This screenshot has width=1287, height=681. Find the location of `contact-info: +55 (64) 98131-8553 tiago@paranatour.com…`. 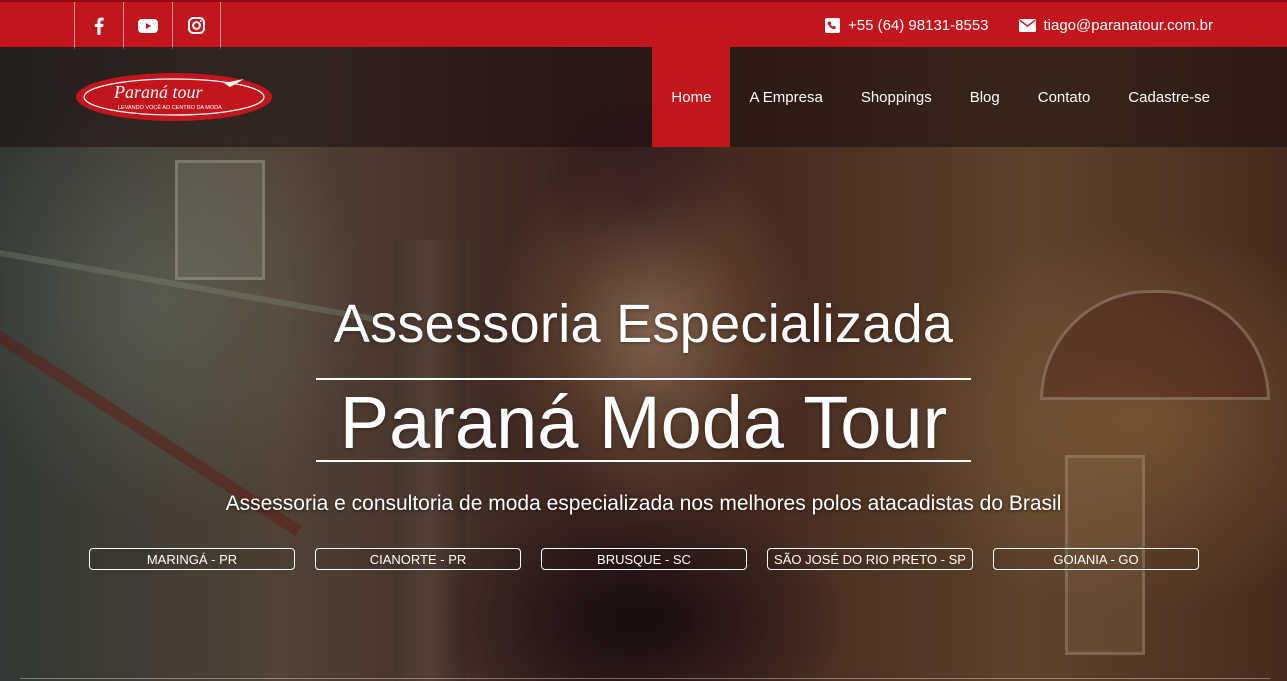

contact-info: +55 (64) 98131-8553 tiago@paranatour.com… is located at coordinates (1019, 25).